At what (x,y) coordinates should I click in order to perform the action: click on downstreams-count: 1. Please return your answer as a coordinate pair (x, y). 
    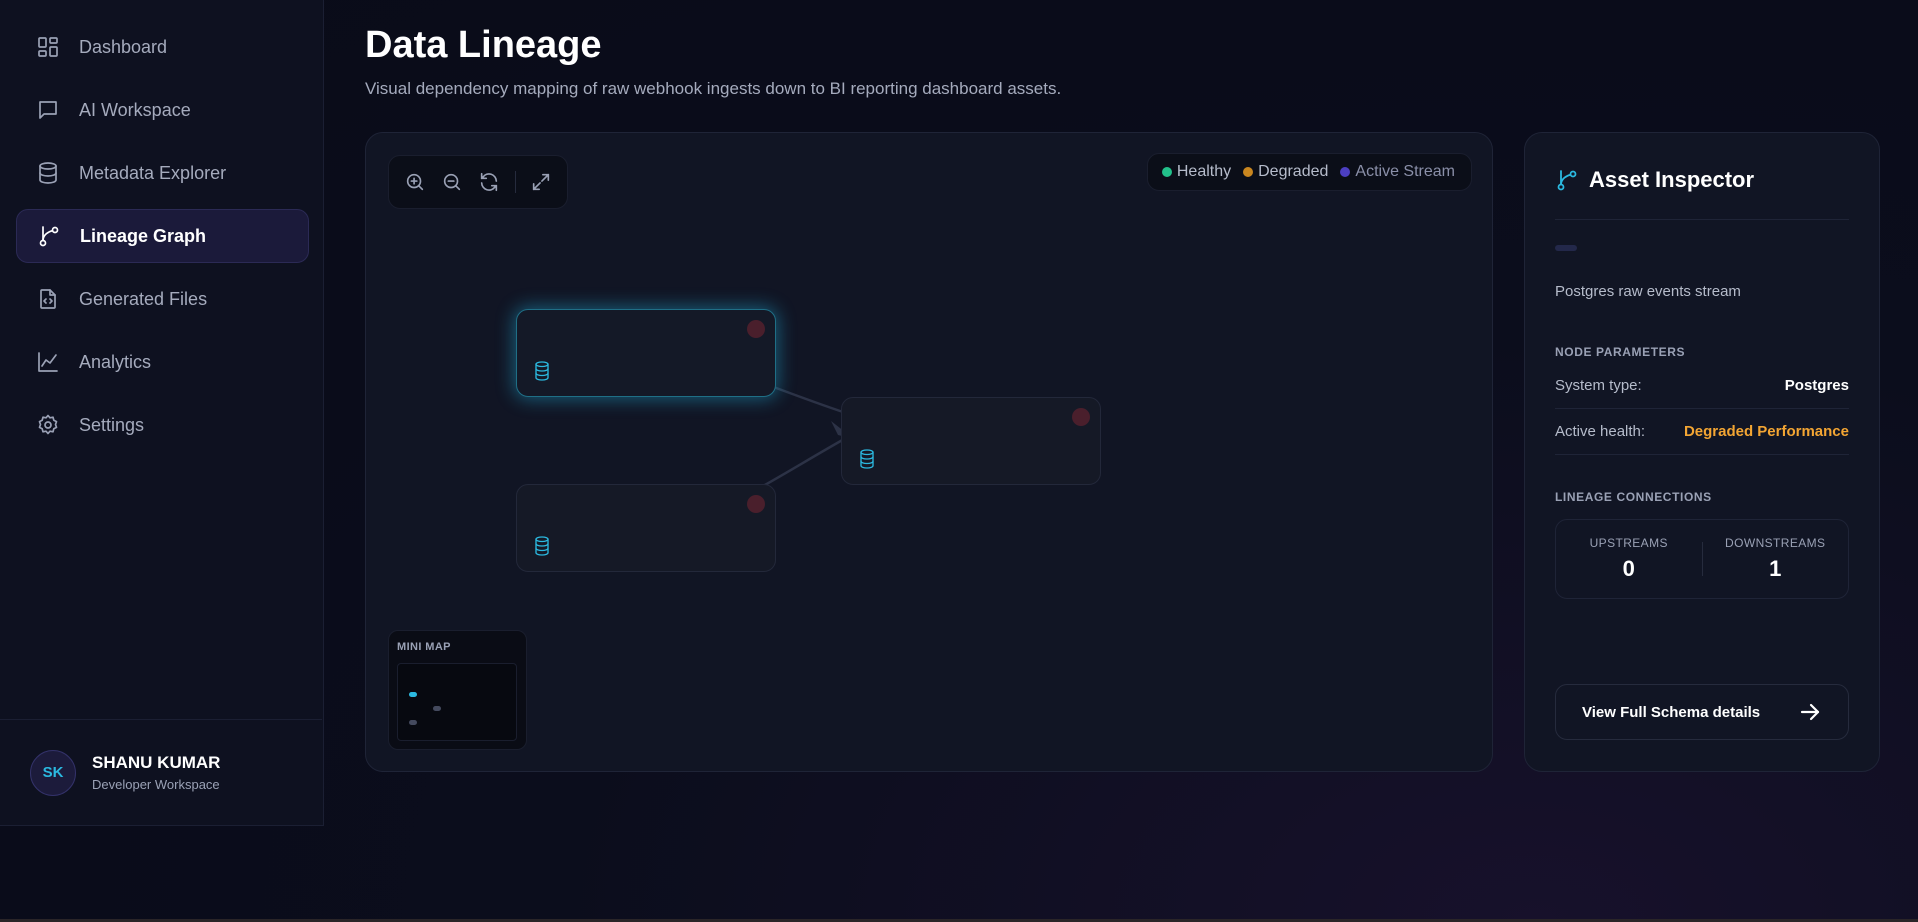
    Looking at the image, I should click on (1775, 568).